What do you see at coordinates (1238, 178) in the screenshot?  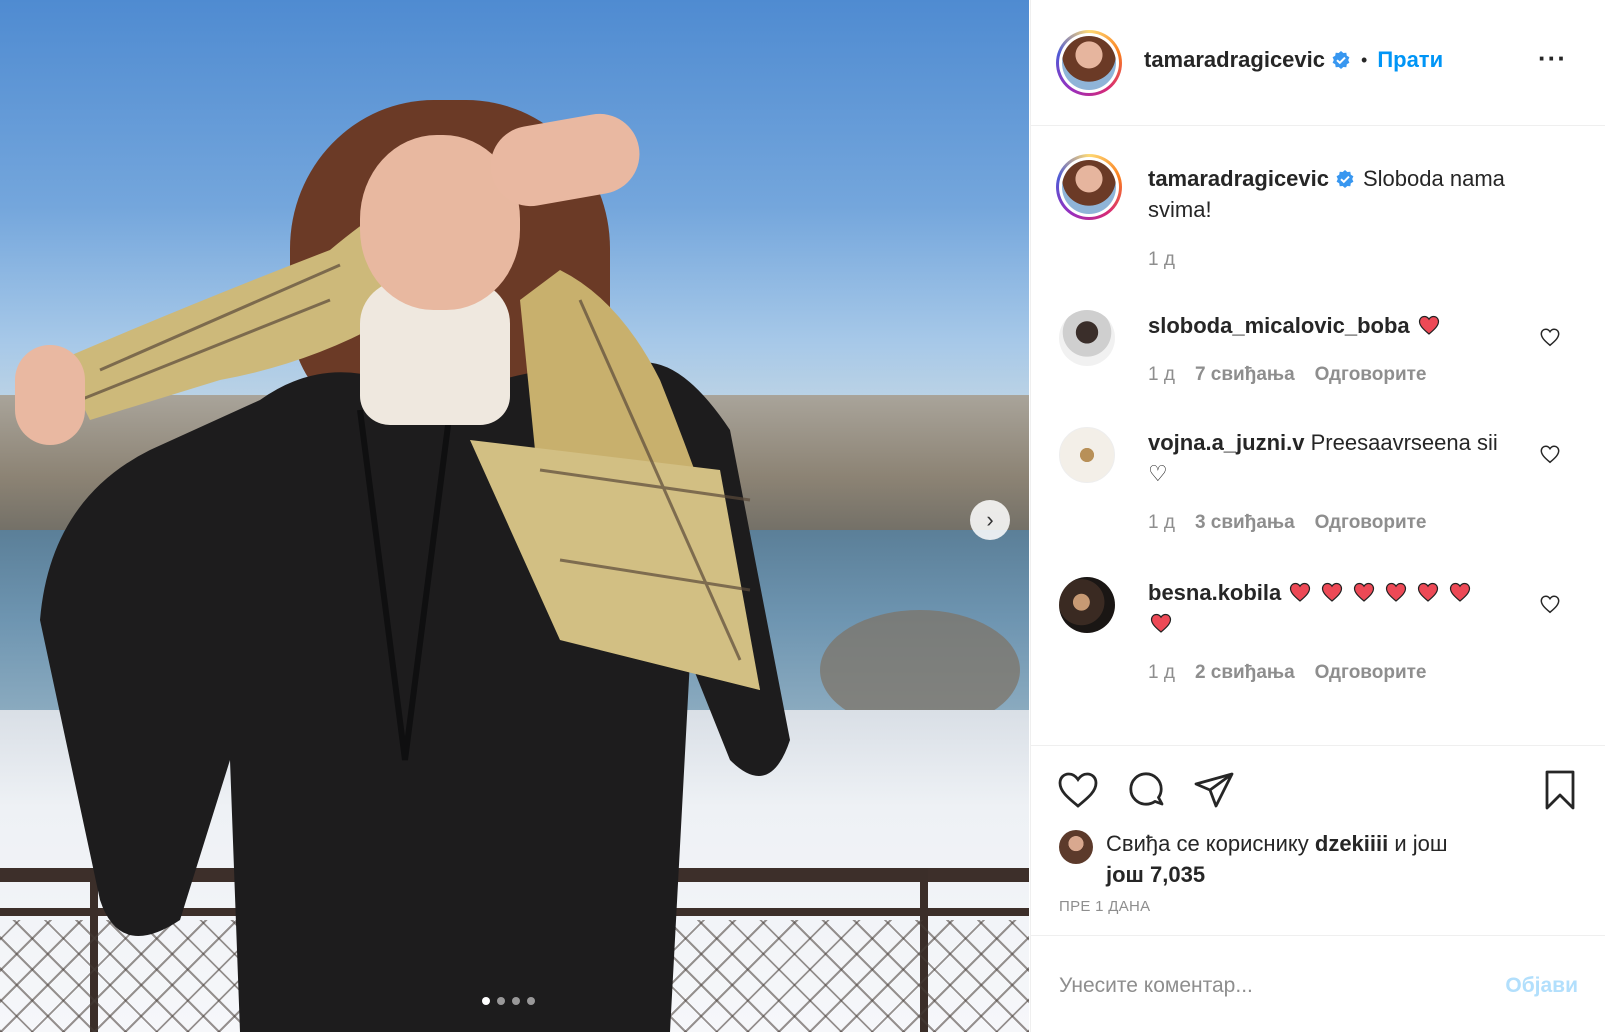 I see `caption-username: tamaradragicevic` at bounding box center [1238, 178].